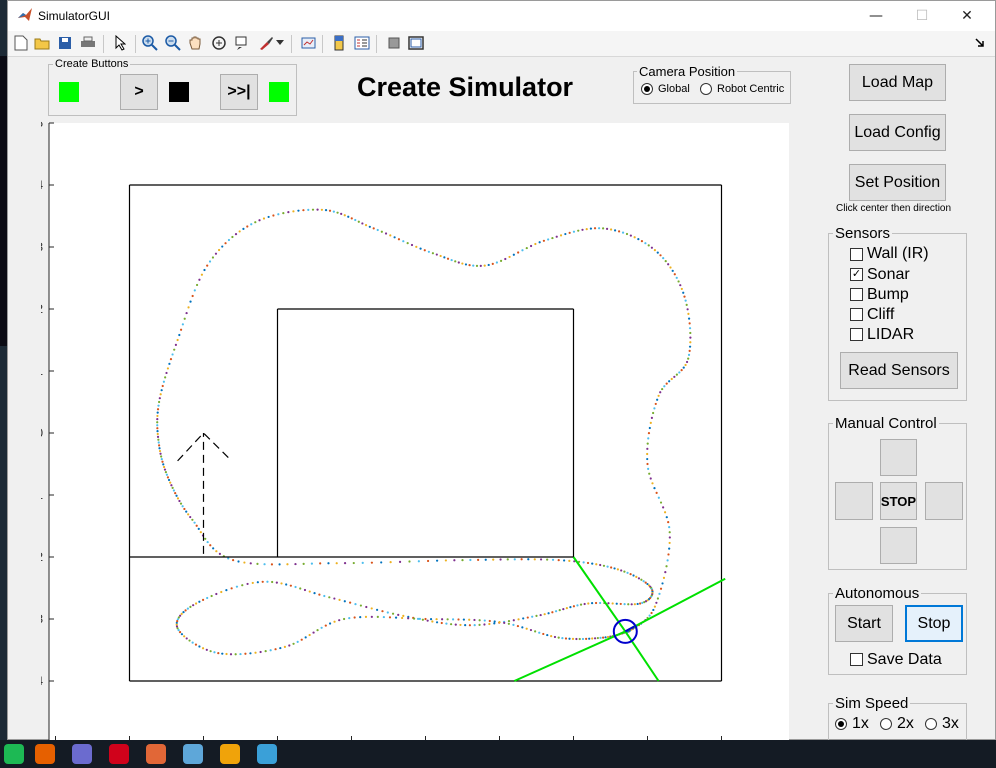 This screenshot has width=996, height=768. I want to click on pointer-icon, so click(120, 43).